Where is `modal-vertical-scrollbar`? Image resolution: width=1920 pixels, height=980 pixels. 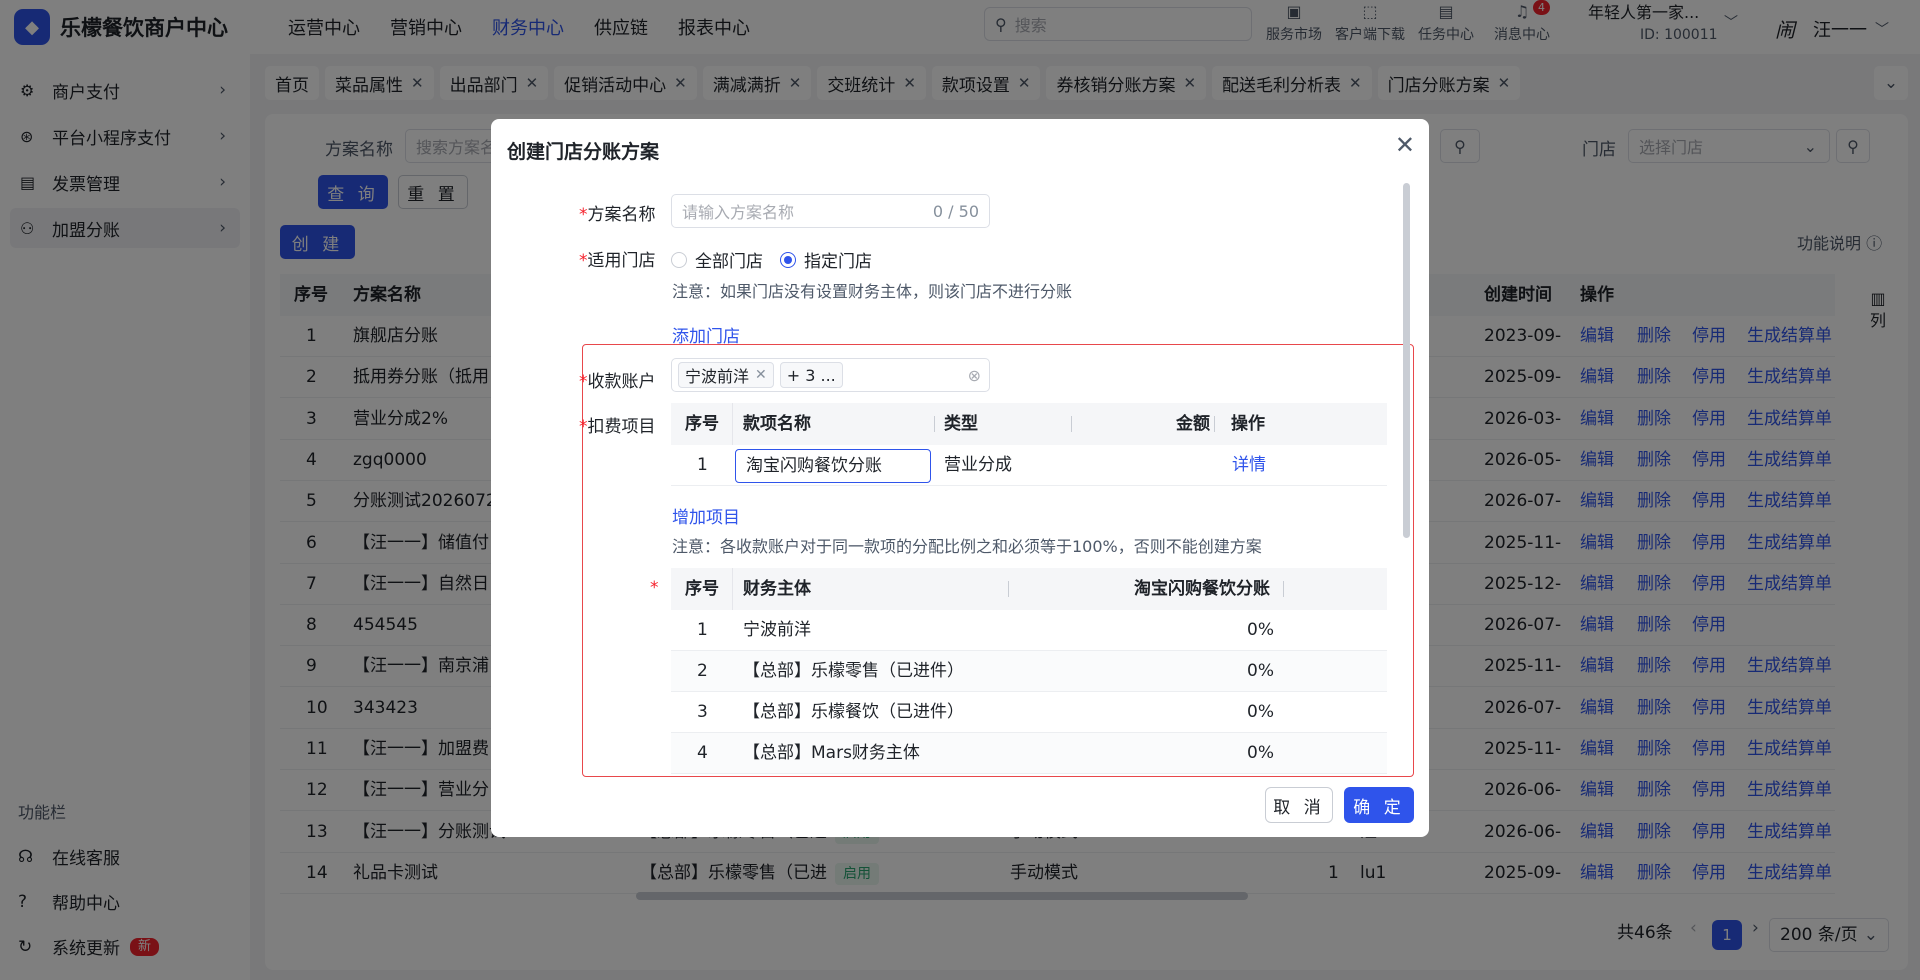
modal-vertical-scrollbar is located at coordinates (1406, 360).